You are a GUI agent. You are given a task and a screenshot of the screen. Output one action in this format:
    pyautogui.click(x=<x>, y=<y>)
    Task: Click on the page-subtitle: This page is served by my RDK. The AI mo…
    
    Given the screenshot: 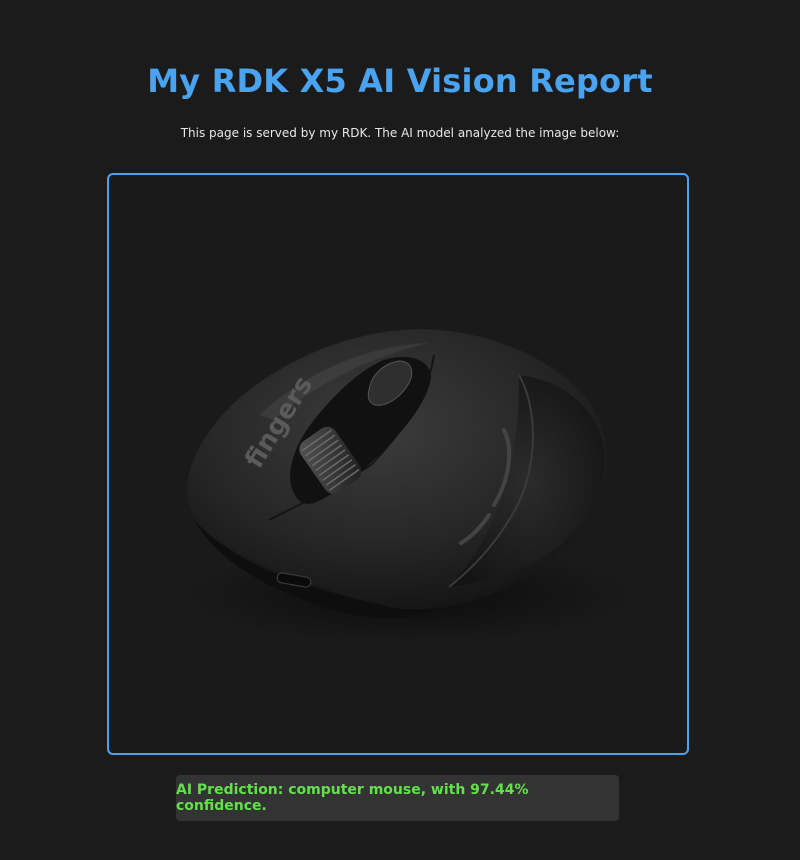 What is the action you would take?
    pyautogui.click(x=400, y=133)
    